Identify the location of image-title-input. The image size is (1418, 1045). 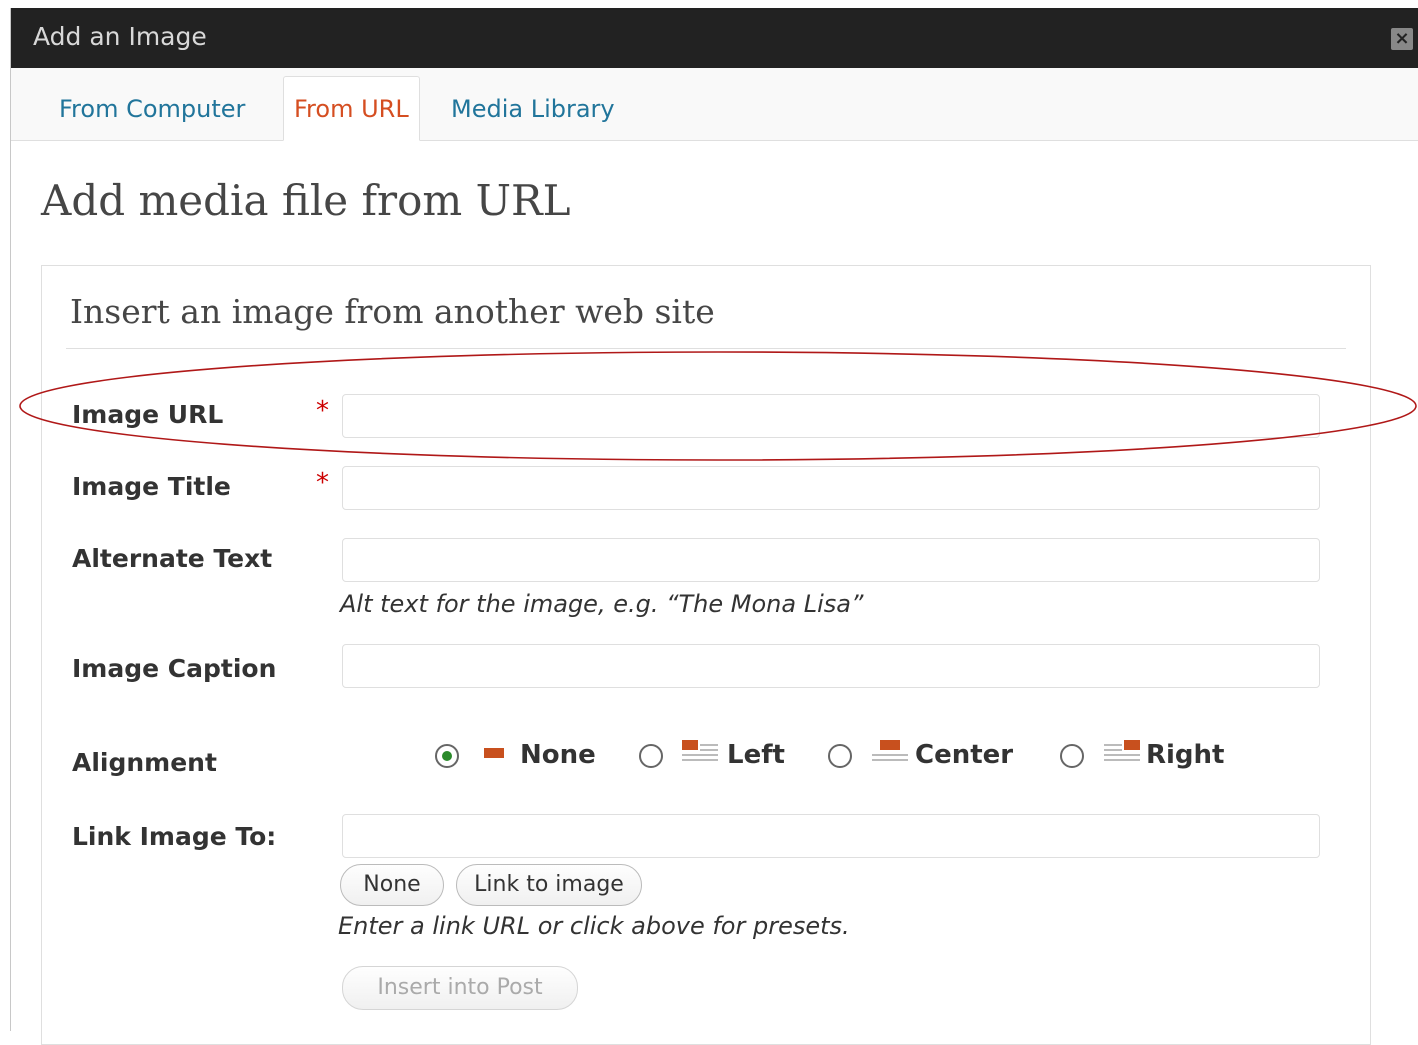
(831, 488).